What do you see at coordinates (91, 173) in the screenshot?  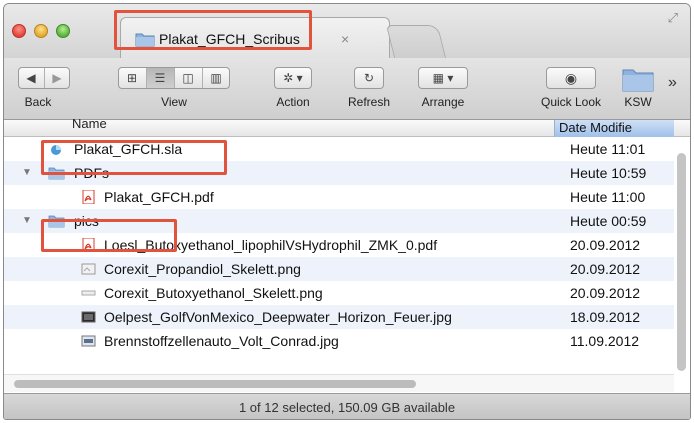 I see `file-name: PDFs` at bounding box center [91, 173].